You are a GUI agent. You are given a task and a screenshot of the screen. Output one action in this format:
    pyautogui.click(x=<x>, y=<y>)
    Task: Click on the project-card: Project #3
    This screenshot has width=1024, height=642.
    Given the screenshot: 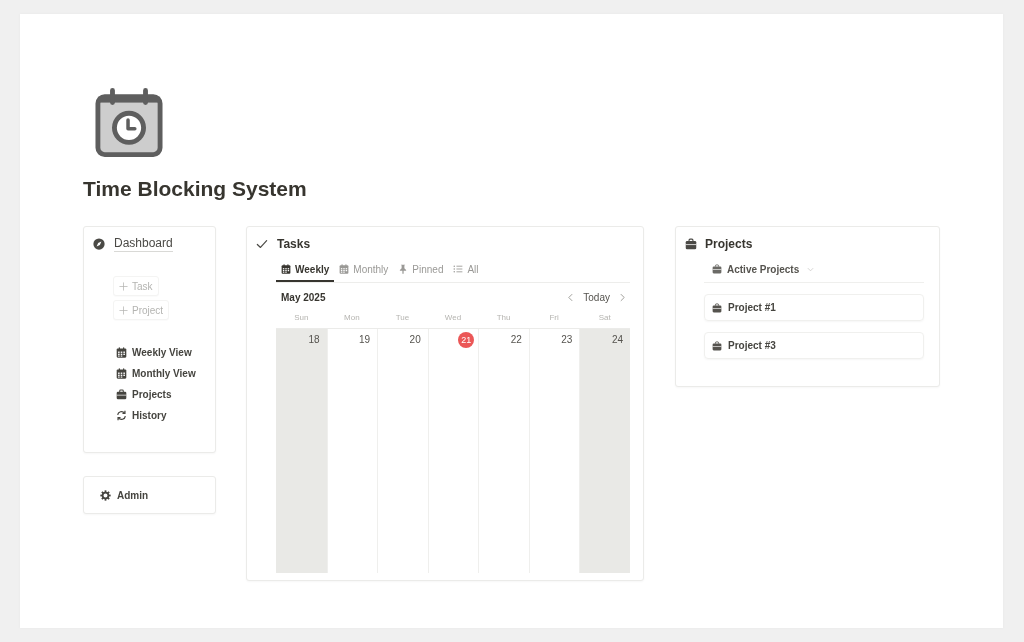 What is the action you would take?
    pyautogui.click(x=814, y=345)
    